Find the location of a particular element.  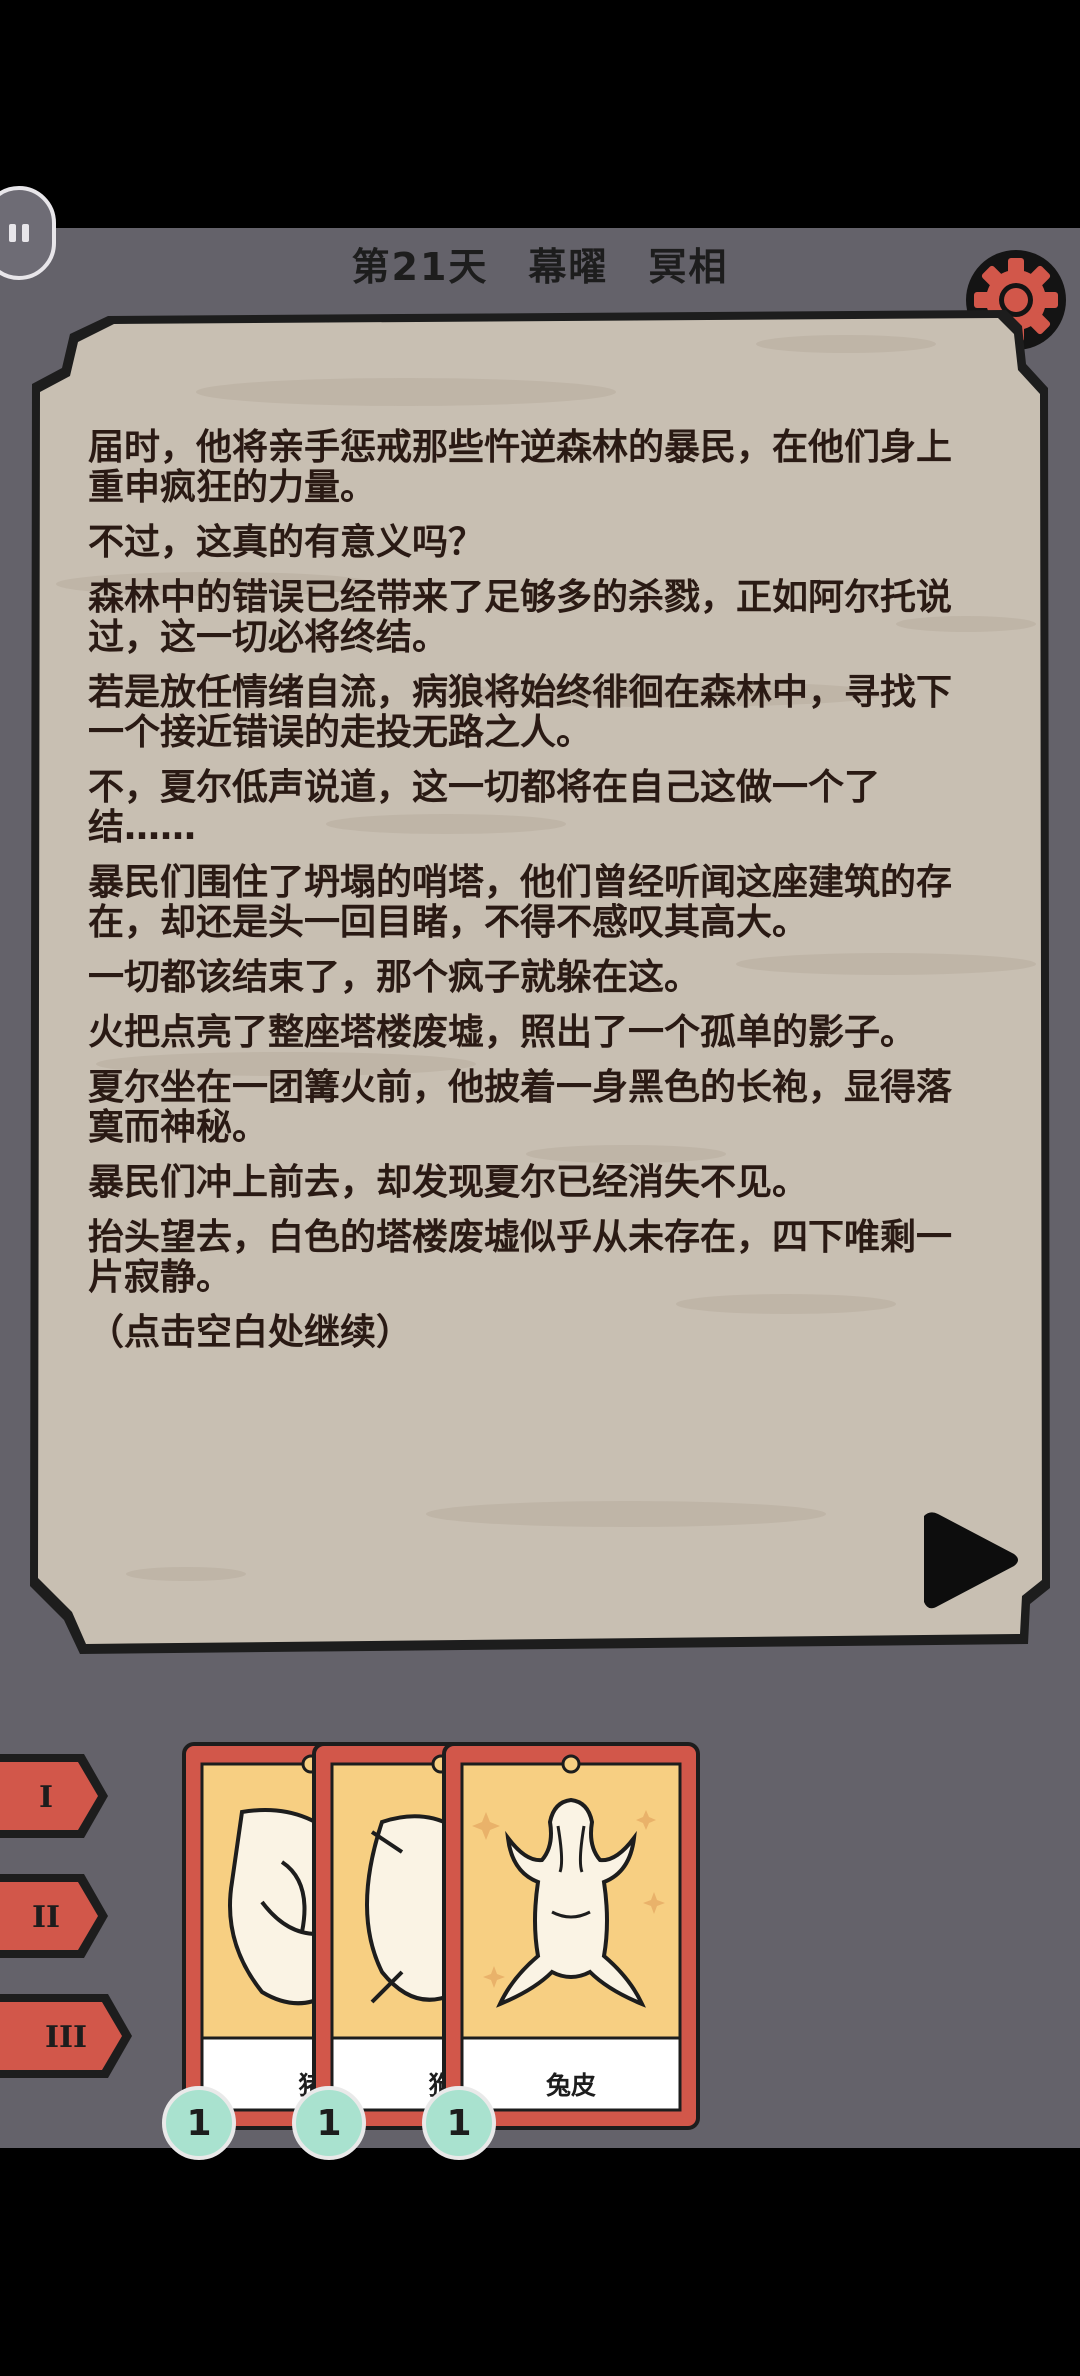

level-tab-iii: III is located at coordinates (68, 2036).